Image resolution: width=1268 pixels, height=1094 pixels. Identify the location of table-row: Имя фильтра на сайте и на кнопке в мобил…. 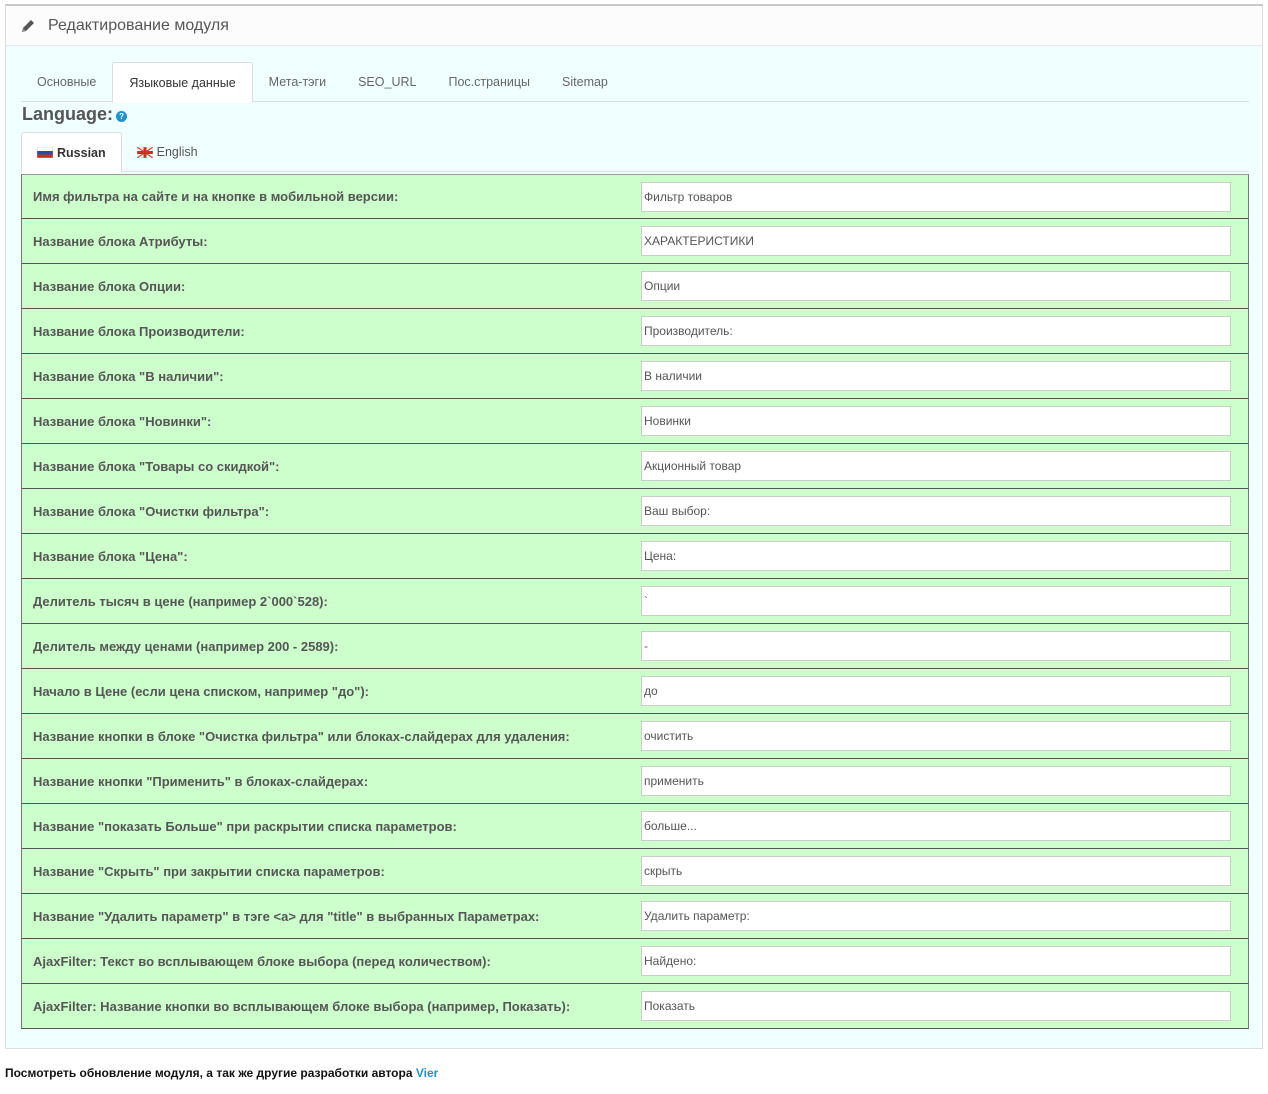
(635, 196).